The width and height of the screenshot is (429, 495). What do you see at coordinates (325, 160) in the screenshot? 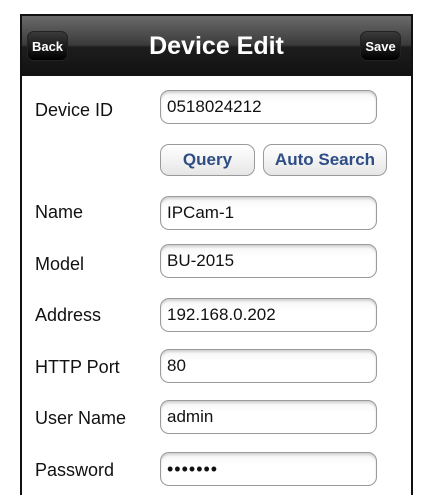
I see `auto-search-button: Auto Search` at bounding box center [325, 160].